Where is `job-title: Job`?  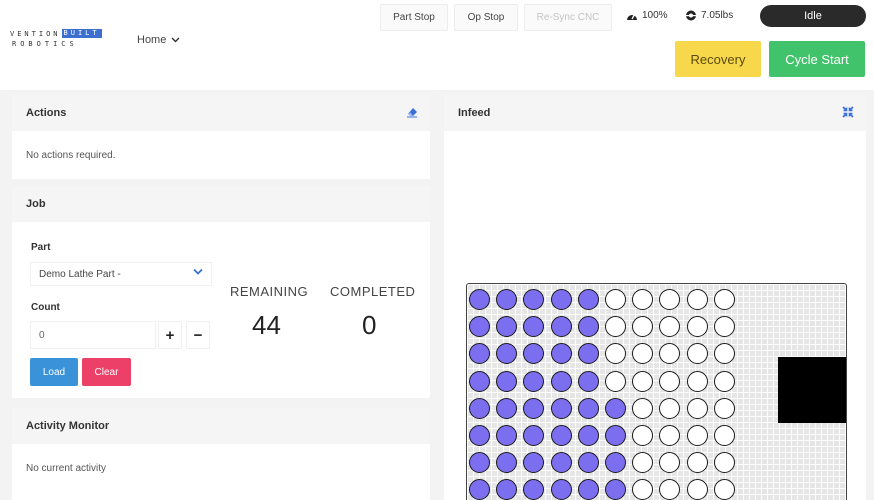 job-title: Job is located at coordinates (36, 204).